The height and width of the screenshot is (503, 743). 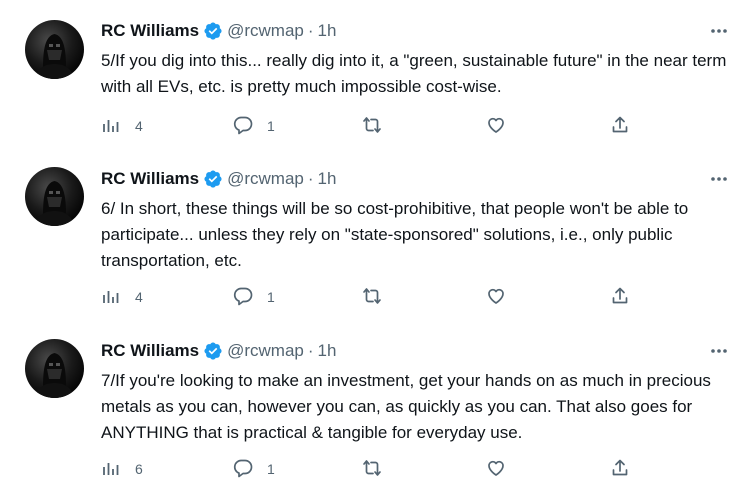 What do you see at coordinates (122, 469) in the screenshot?
I see `views-button: 6` at bounding box center [122, 469].